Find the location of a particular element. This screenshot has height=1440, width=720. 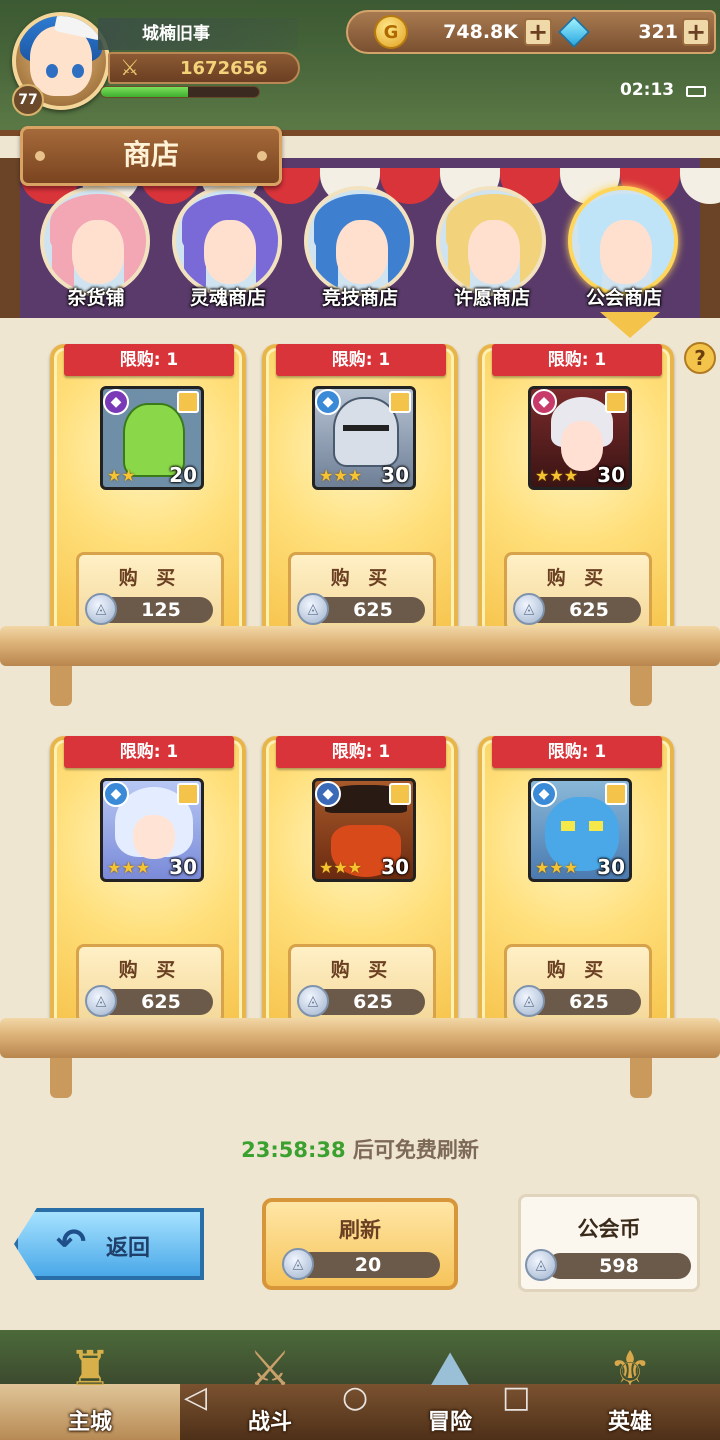

add-gems-button: + is located at coordinates (696, 32).